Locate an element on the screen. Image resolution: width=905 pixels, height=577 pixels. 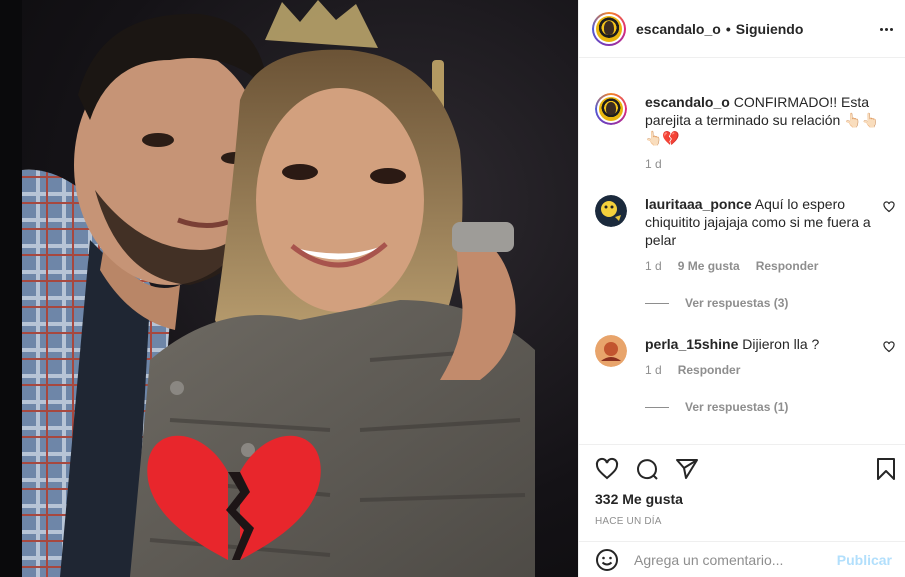
comment-meta: 1 d Responder is located at coordinates (770, 370).